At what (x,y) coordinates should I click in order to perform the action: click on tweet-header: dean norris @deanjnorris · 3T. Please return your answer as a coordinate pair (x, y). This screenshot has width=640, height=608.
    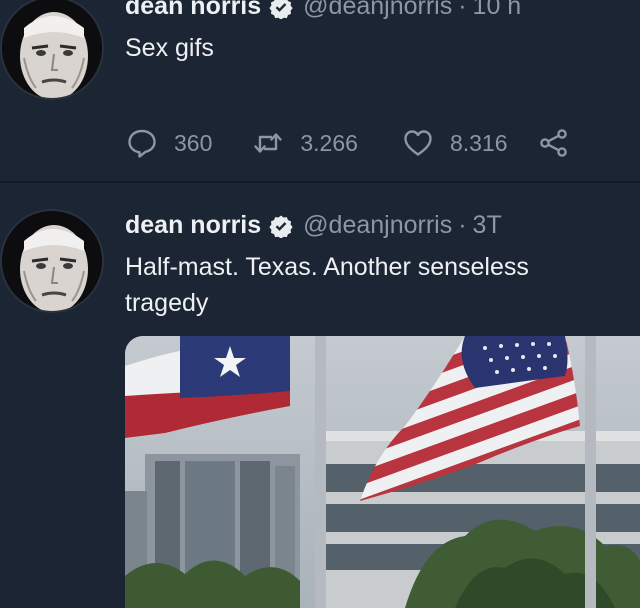
    Looking at the image, I should click on (313, 225).